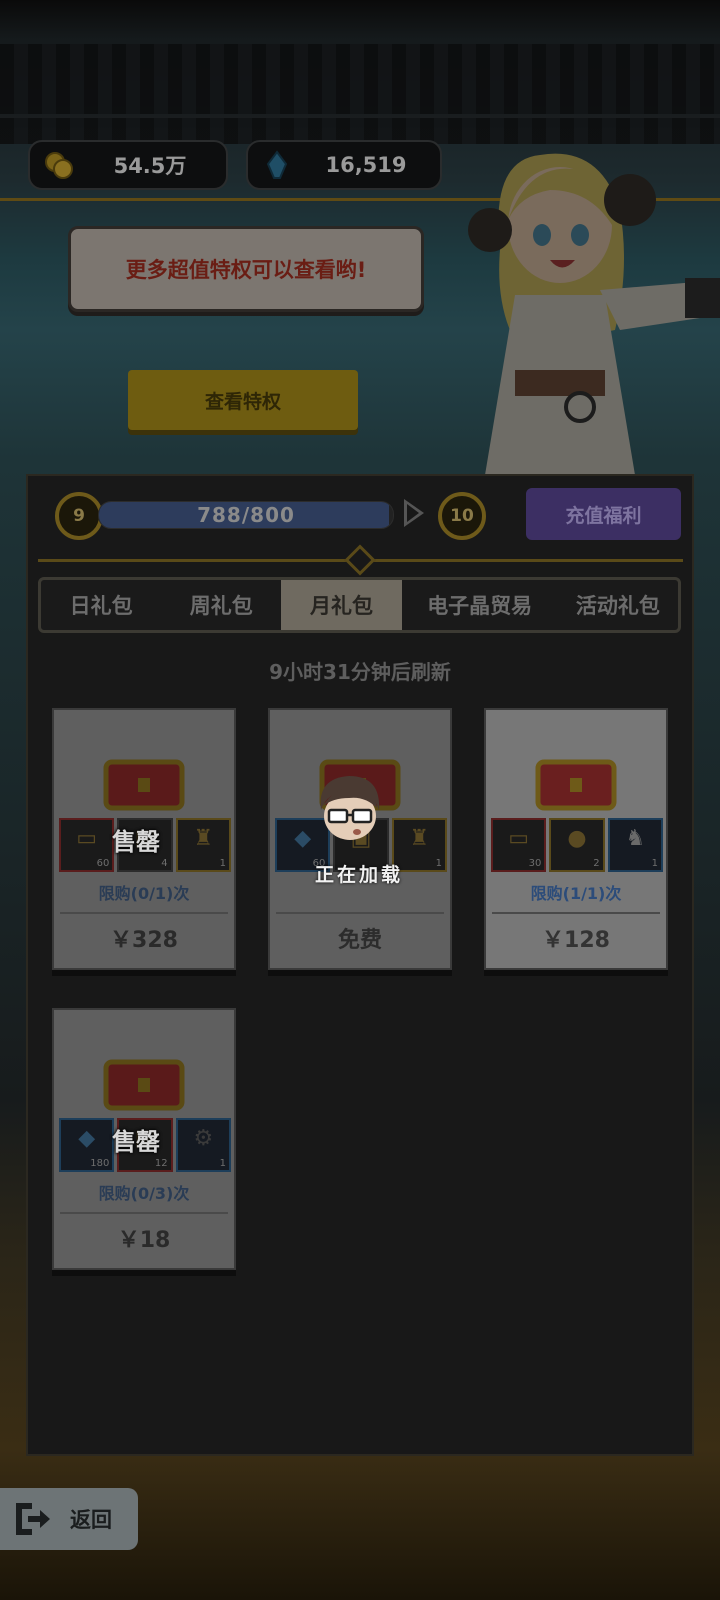 This screenshot has height=1600, width=720. Describe the element at coordinates (341, 605) in the screenshot. I see `tab-monthly: 月礼包` at that location.